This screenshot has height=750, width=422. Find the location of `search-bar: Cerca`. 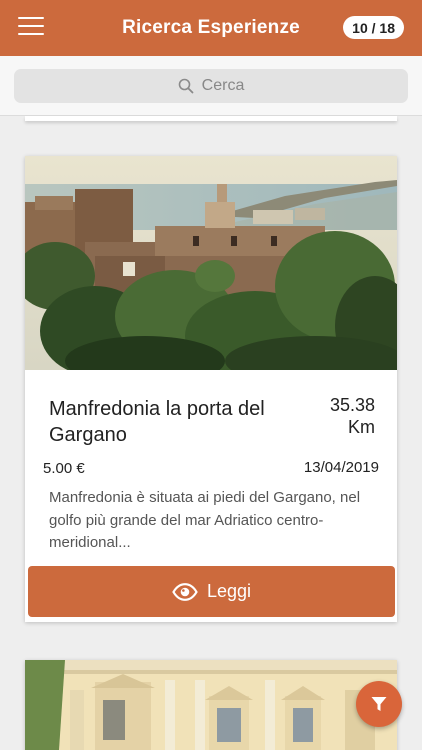

search-bar: Cerca is located at coordinates (211, 86).